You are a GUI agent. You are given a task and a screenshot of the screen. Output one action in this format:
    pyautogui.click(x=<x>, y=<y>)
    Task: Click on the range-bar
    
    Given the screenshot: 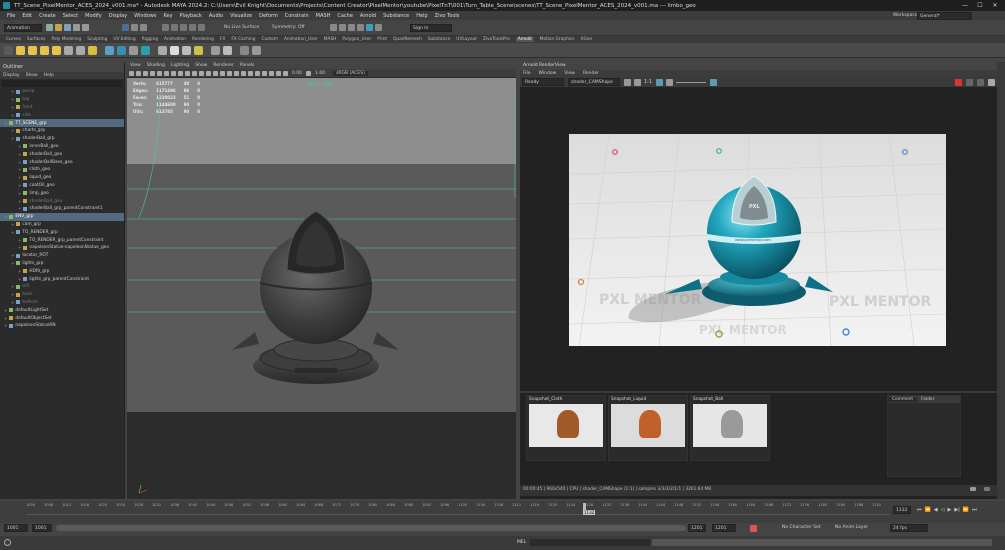 What is the action you would take?
    pyautogui.click(x=371, y=528)
    